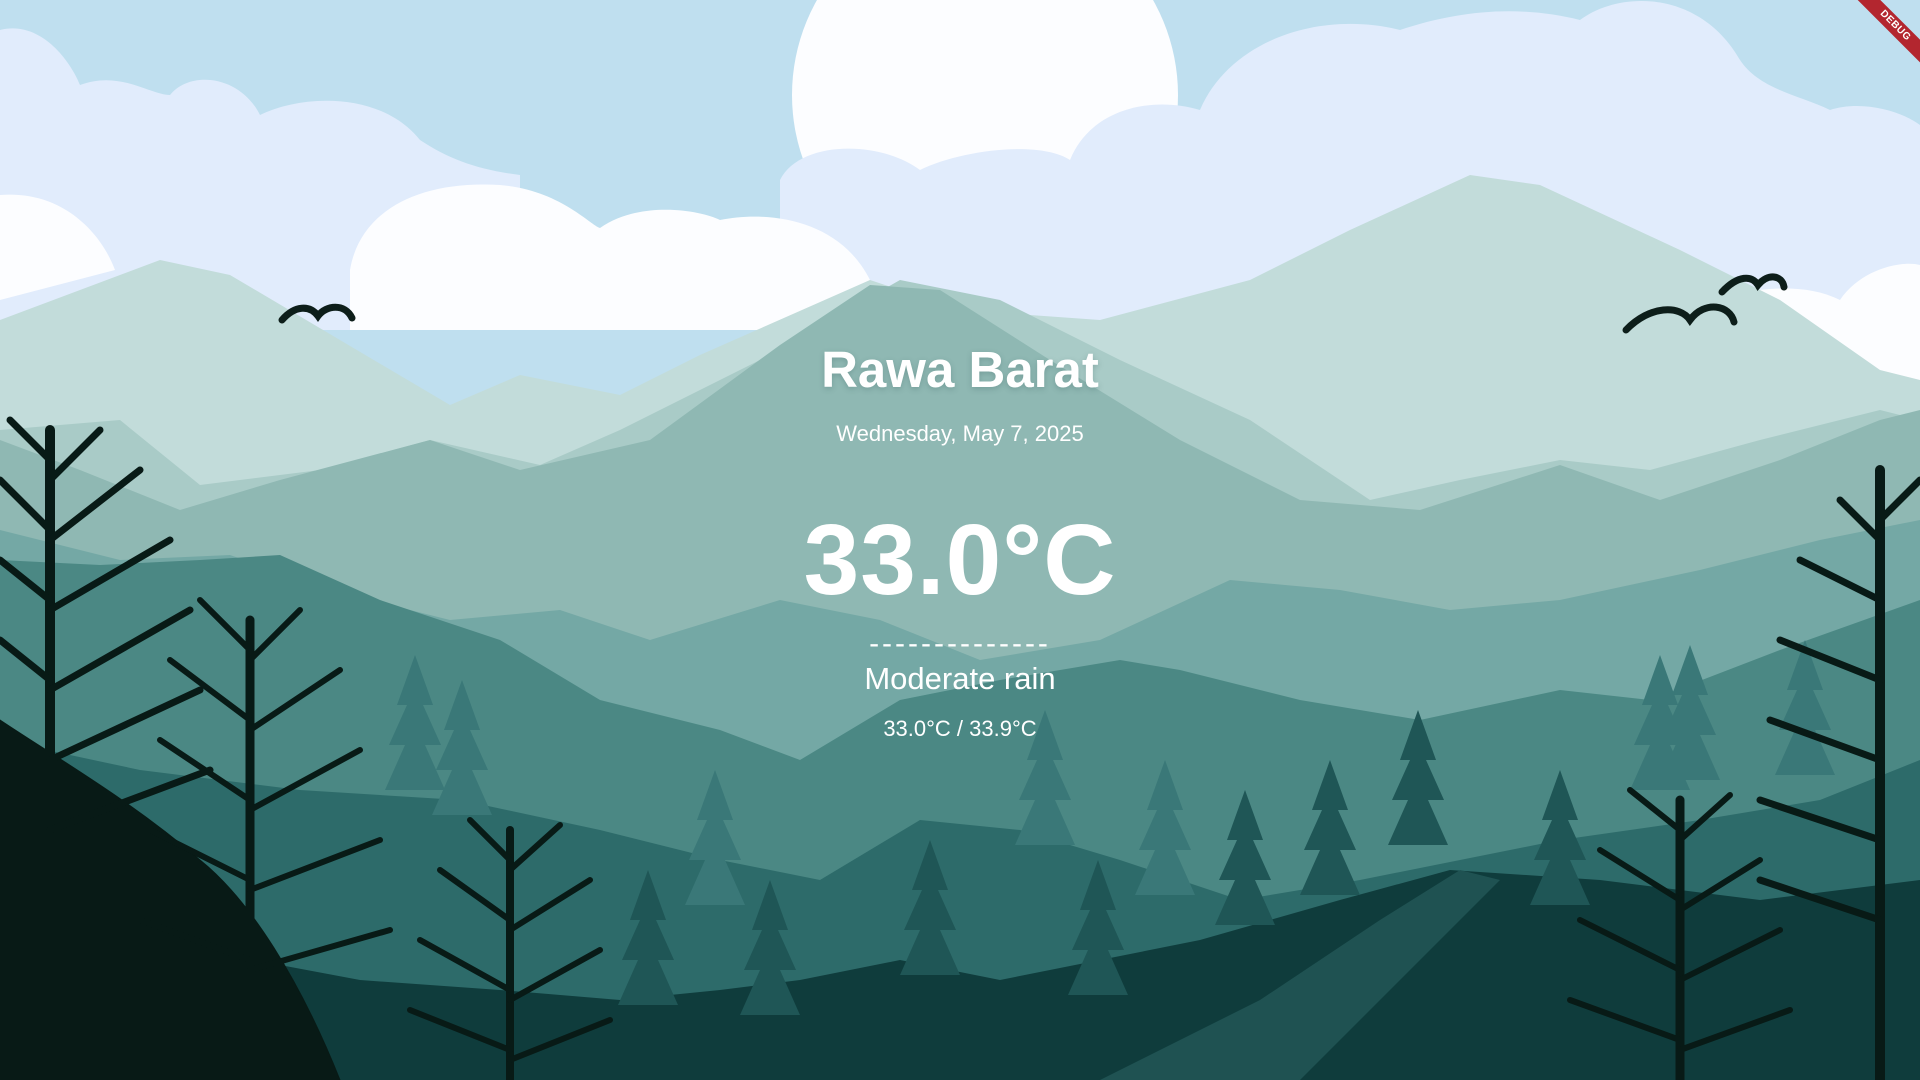 This screenshot has height=1080, width=1920. Describe the element at coordinates (960, 678) in the screenshot. I see `weather-condition: Moderate rain` at that location.